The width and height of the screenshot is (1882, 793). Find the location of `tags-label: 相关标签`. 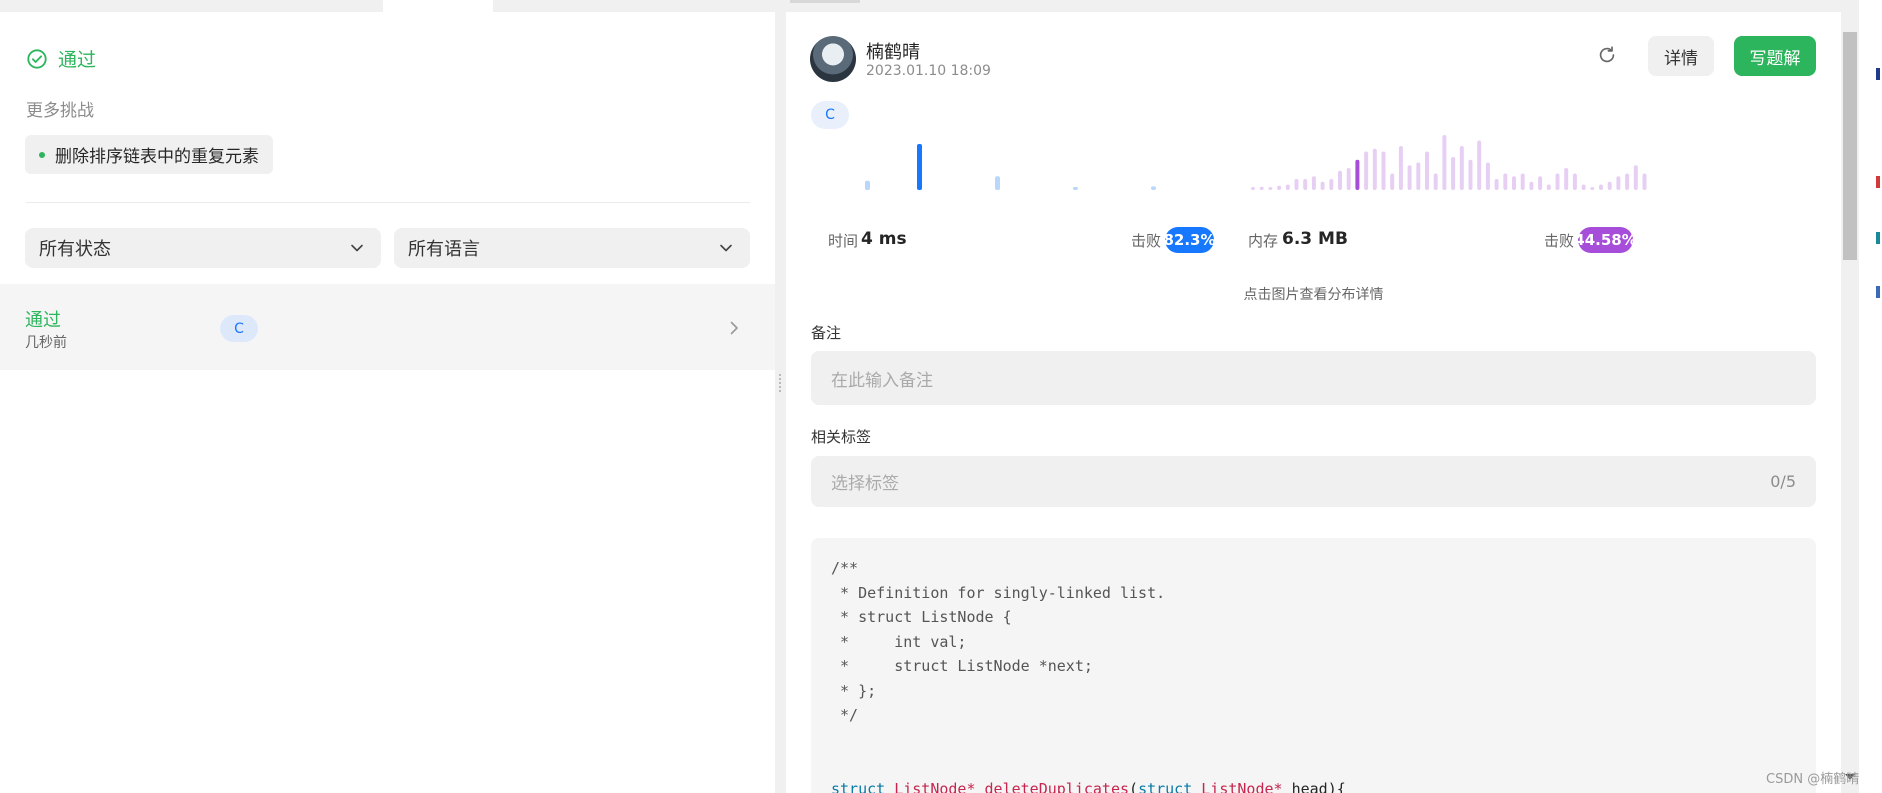

tags-label: 相关标签 is located at coordinates (841, 437).